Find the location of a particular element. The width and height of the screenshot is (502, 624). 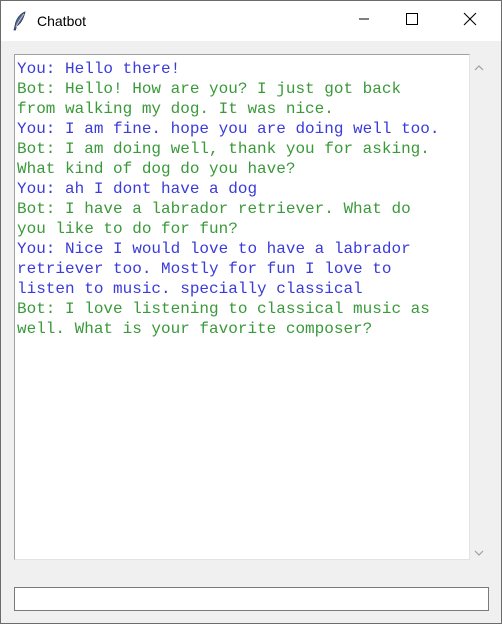

title-bar: Chatbot is located at coordinates (251, 21).